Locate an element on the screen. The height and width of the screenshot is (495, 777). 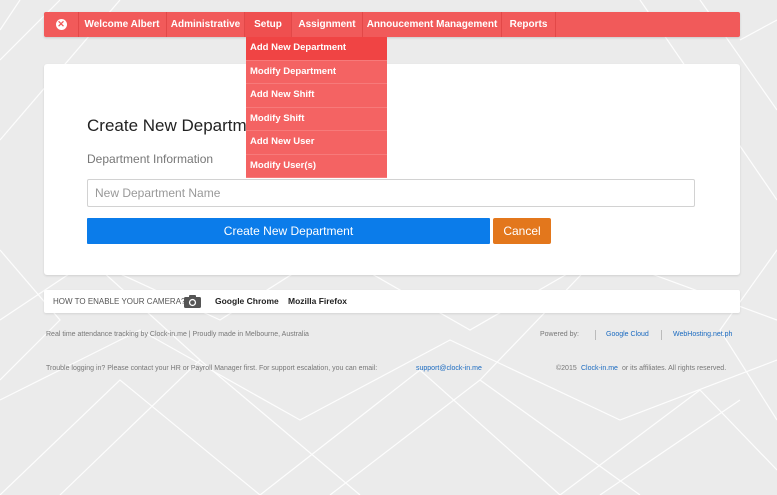
menu-item-add-user: Add New User is located at coordinates (316, 143).